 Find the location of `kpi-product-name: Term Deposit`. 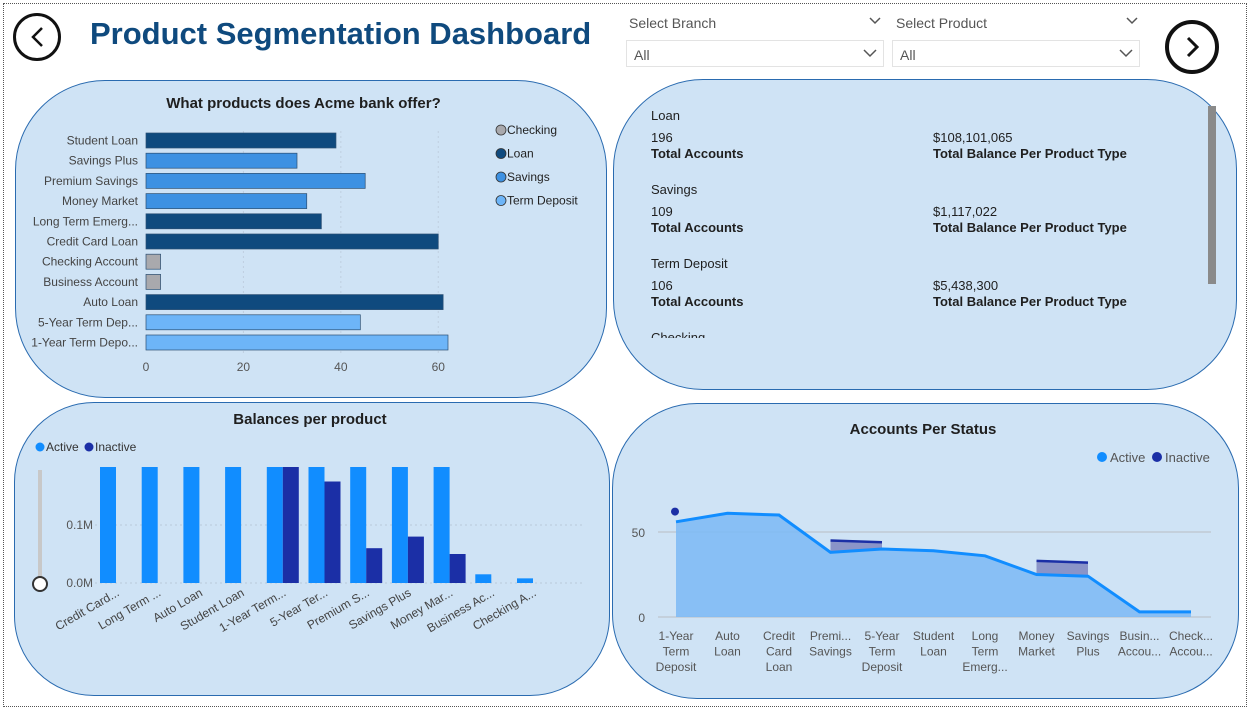

kpi-product-name: Term Deposit is located at coordinates (689, 263).